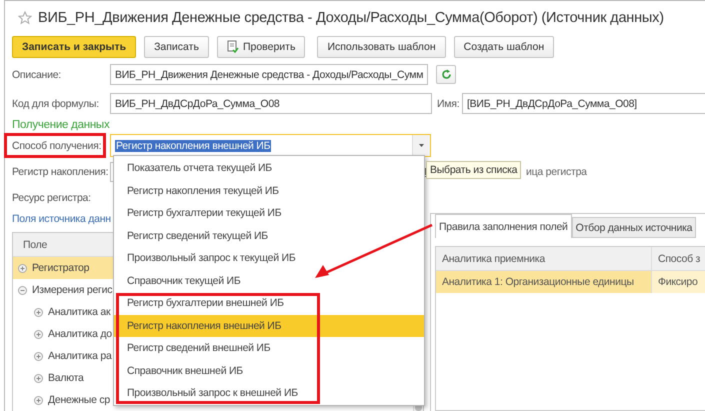 Image resolution: width=705 pixels, height=411 pixels. What do you see at coordinates (52, 198) in the screenshot?
I see `field-label: Ресурс регистра:` at bounding box center [52, 198].